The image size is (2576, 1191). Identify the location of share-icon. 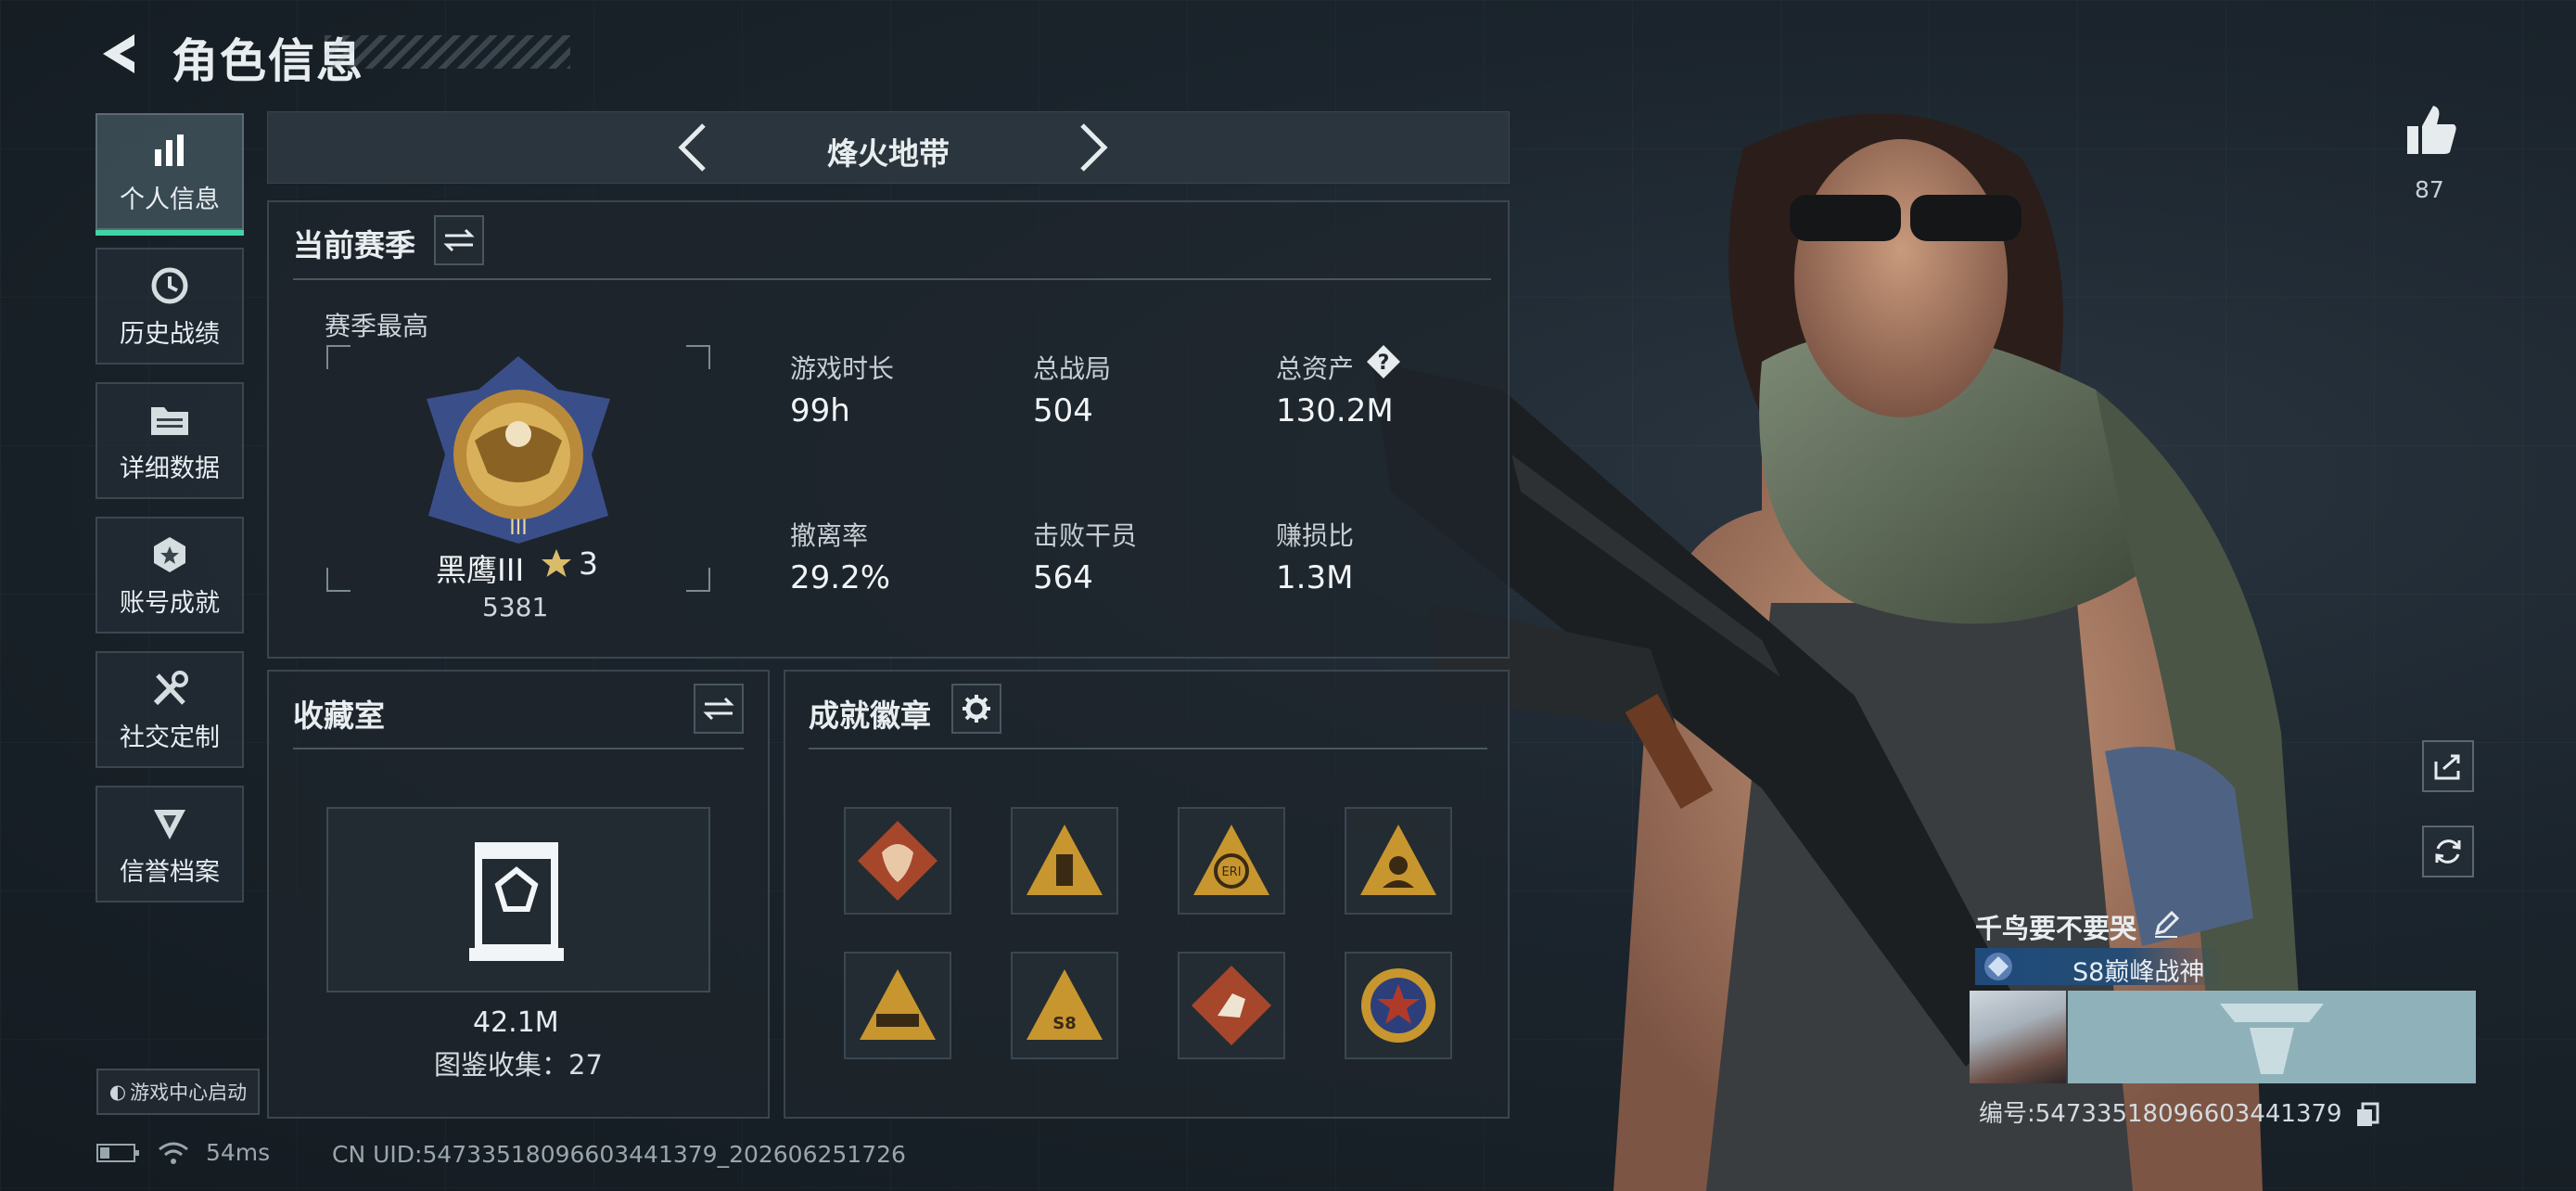
(2447, 767).